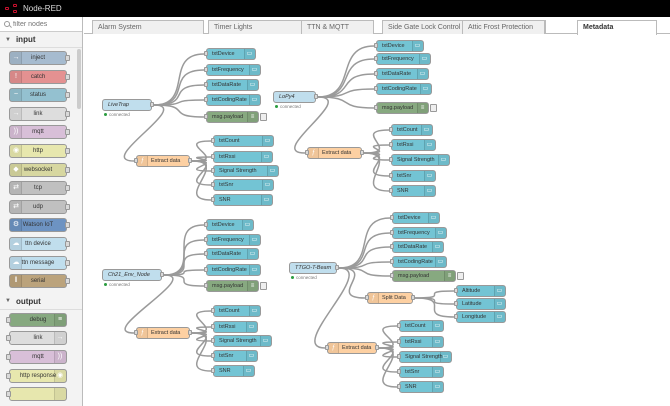  Describe the element at coordinates (617, 27) in the screenshot. I see `tab-metadata: Metadata` at that location.